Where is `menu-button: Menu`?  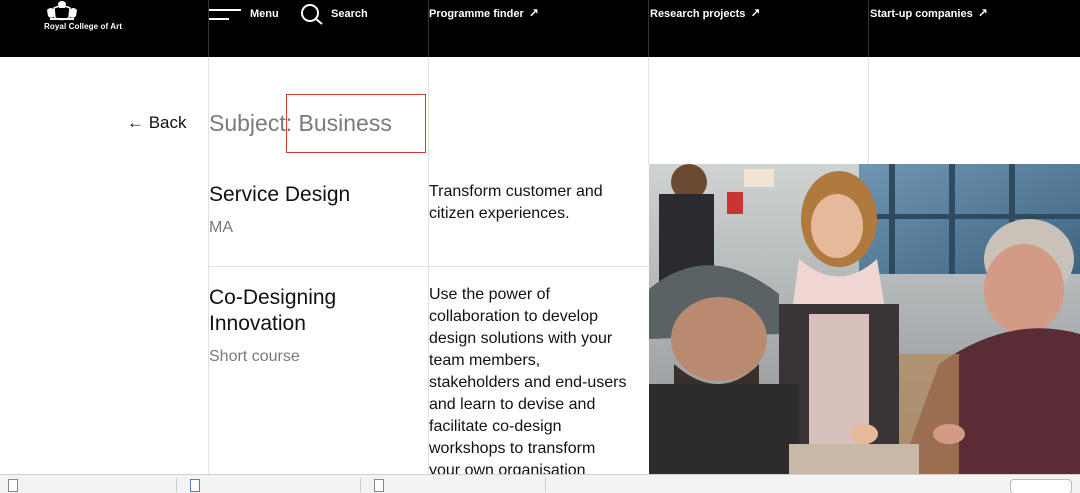 menu-button: Menu is located at coordinates (244, 14).